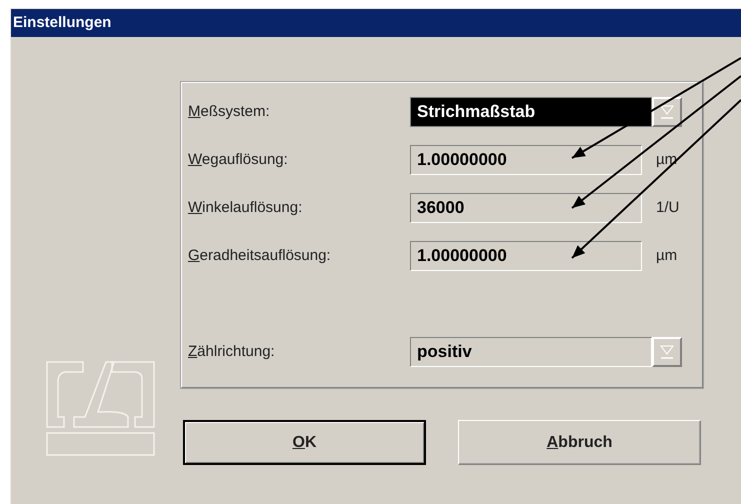 This screenshot has width=741, height=504. Describe the element at coordinates (526, 208) in the screenshot. I see `input-field: 36000` at that location.